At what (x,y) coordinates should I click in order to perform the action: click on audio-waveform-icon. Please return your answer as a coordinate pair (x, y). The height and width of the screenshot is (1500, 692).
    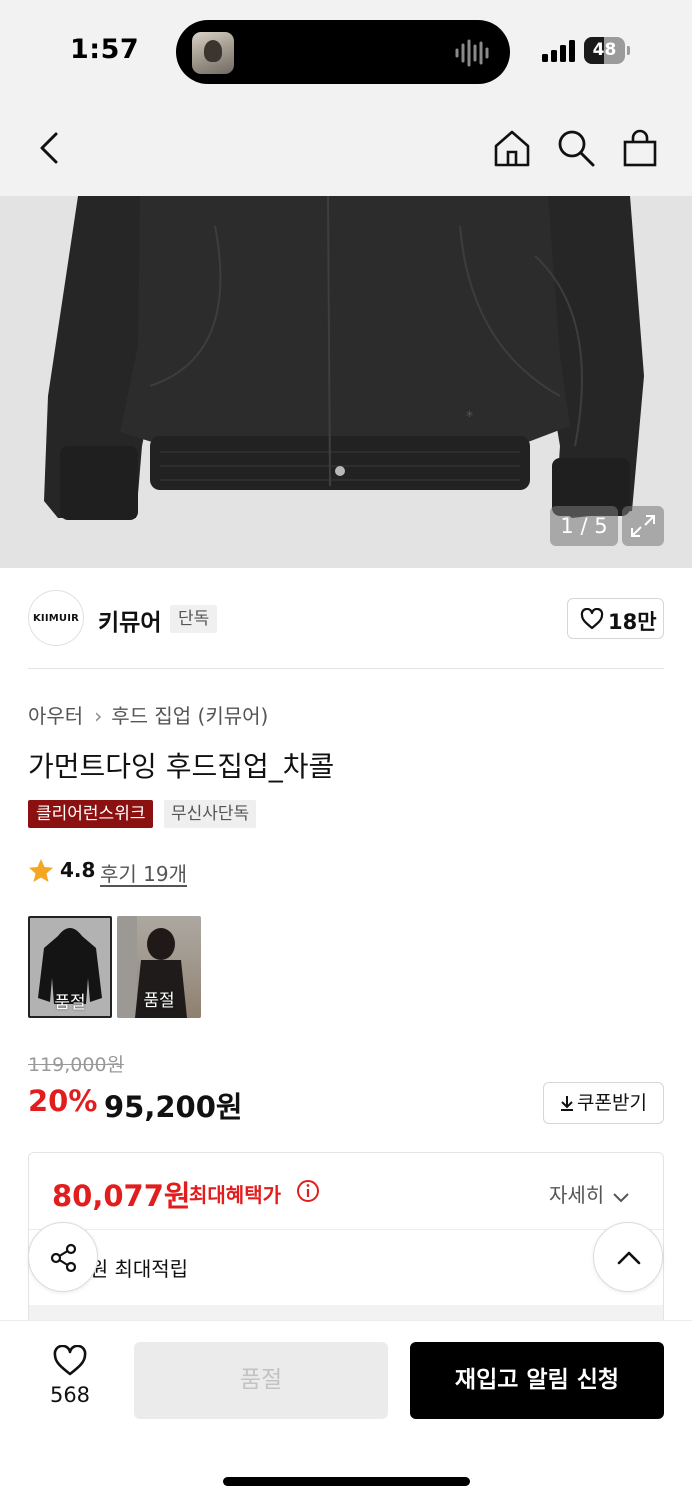
    Looking at the image, I should click on (472, 53).